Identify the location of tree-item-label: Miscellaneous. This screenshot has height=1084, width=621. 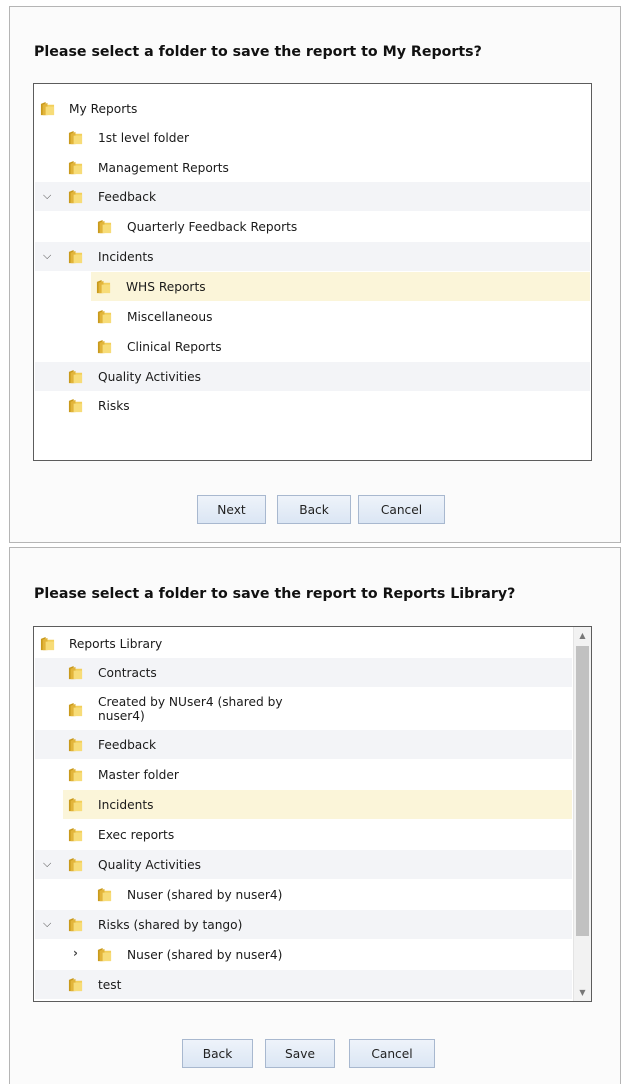
(170, 316).